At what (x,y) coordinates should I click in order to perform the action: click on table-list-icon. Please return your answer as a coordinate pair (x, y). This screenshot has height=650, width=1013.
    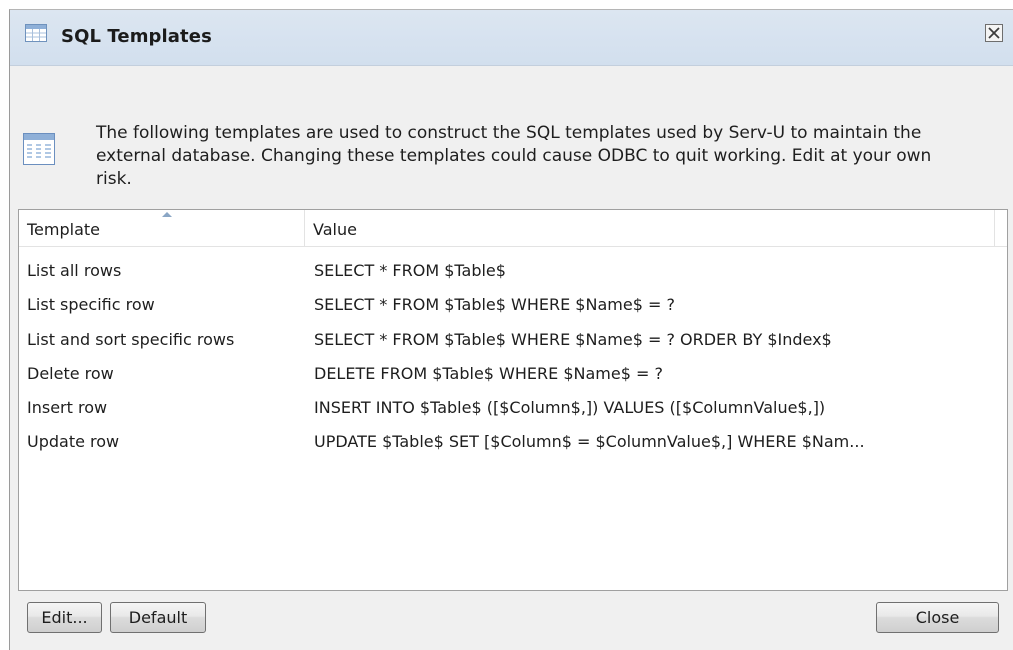
    Looking at the image, I should click on (39, 149).